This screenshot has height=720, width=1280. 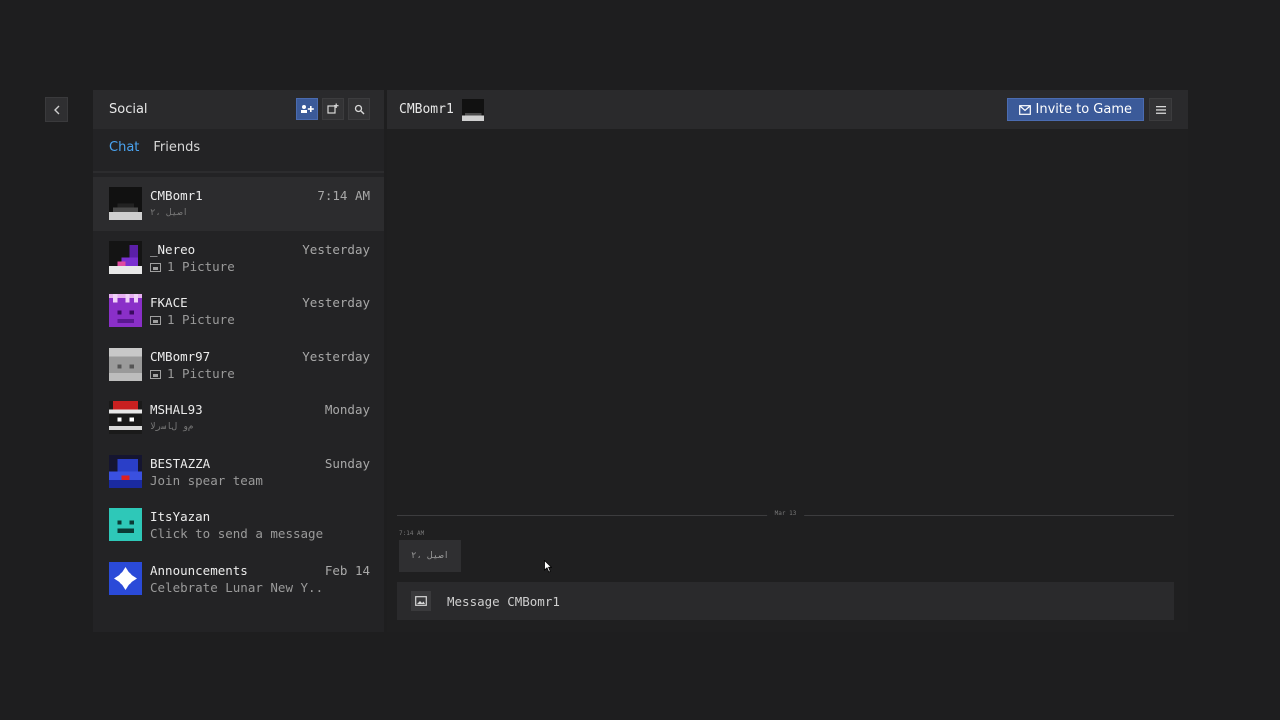 I want to click on conversation-item: FKACE Yesterday 1 Picture, so click(x=238, y=311).